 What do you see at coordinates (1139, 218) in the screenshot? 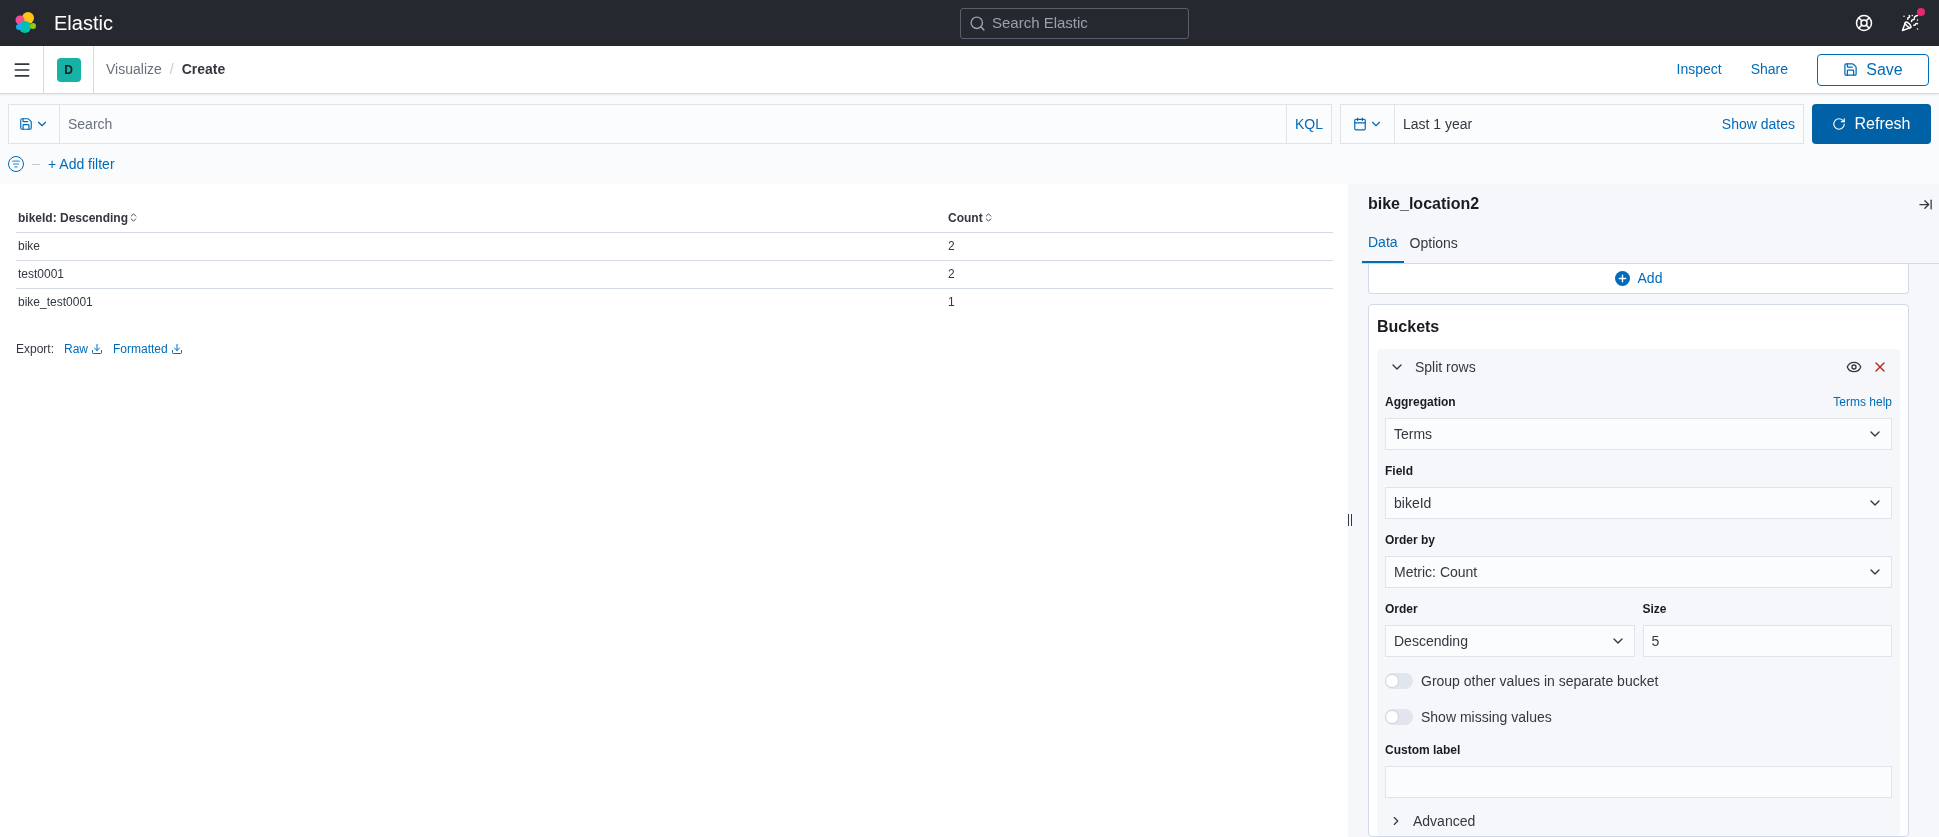
I see `column-header: Count` at bounding box center [1139, 218].